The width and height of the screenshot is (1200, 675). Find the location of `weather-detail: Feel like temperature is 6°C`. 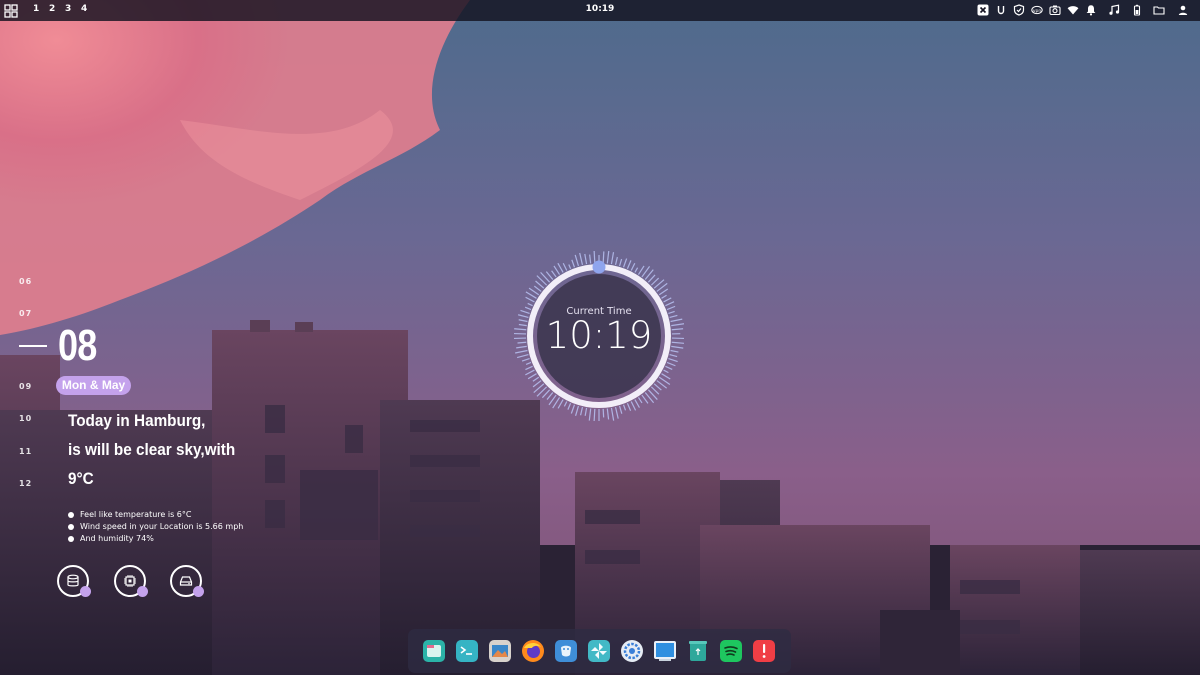

weather-detail: Feel like temperature is 6°C is located at coordinates (155, 515).